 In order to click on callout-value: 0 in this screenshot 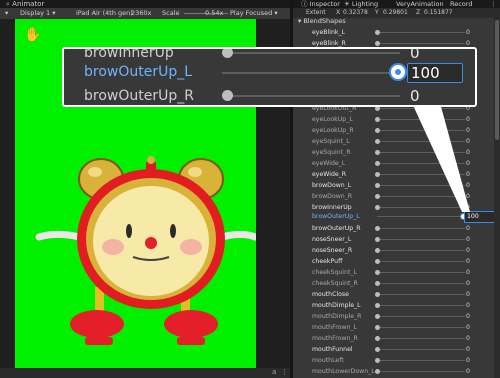, I will do `click(415, 96)`.